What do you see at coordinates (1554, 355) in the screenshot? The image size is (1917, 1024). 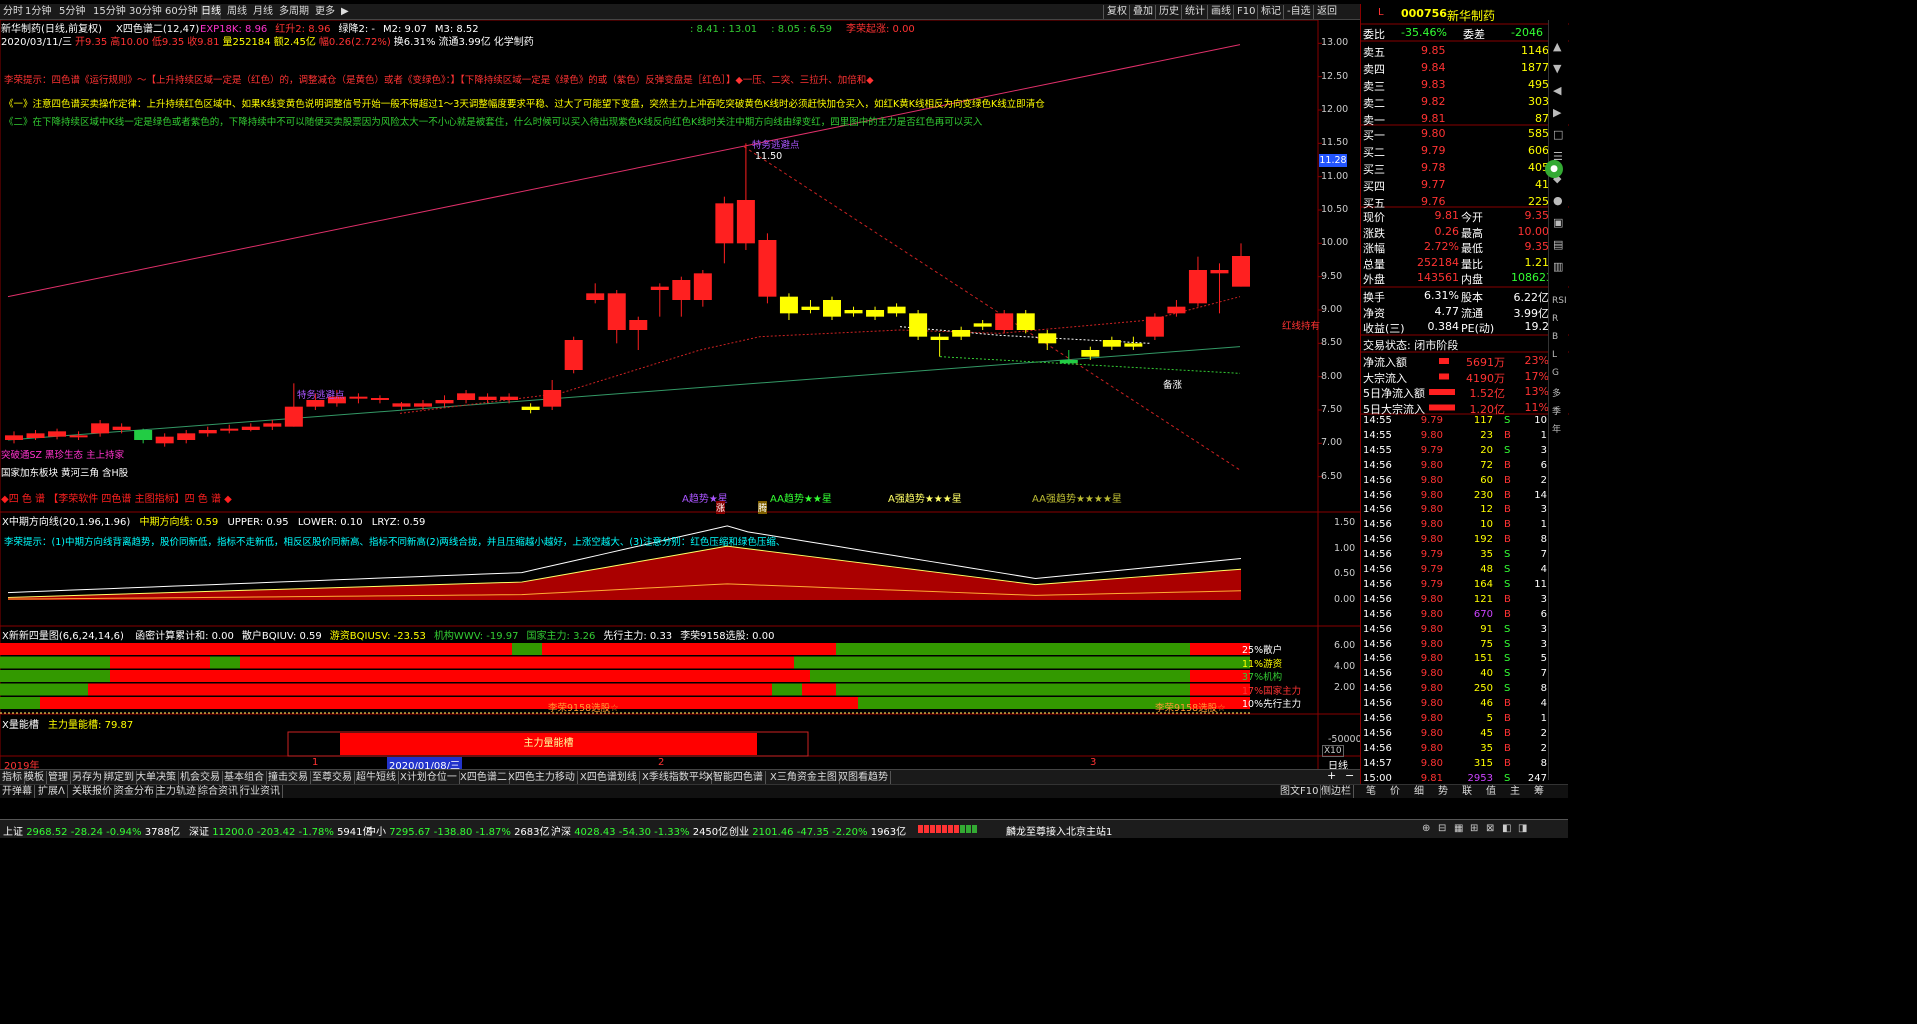 I see `side-tool-letter: L` at bounding box center [1554, 355].